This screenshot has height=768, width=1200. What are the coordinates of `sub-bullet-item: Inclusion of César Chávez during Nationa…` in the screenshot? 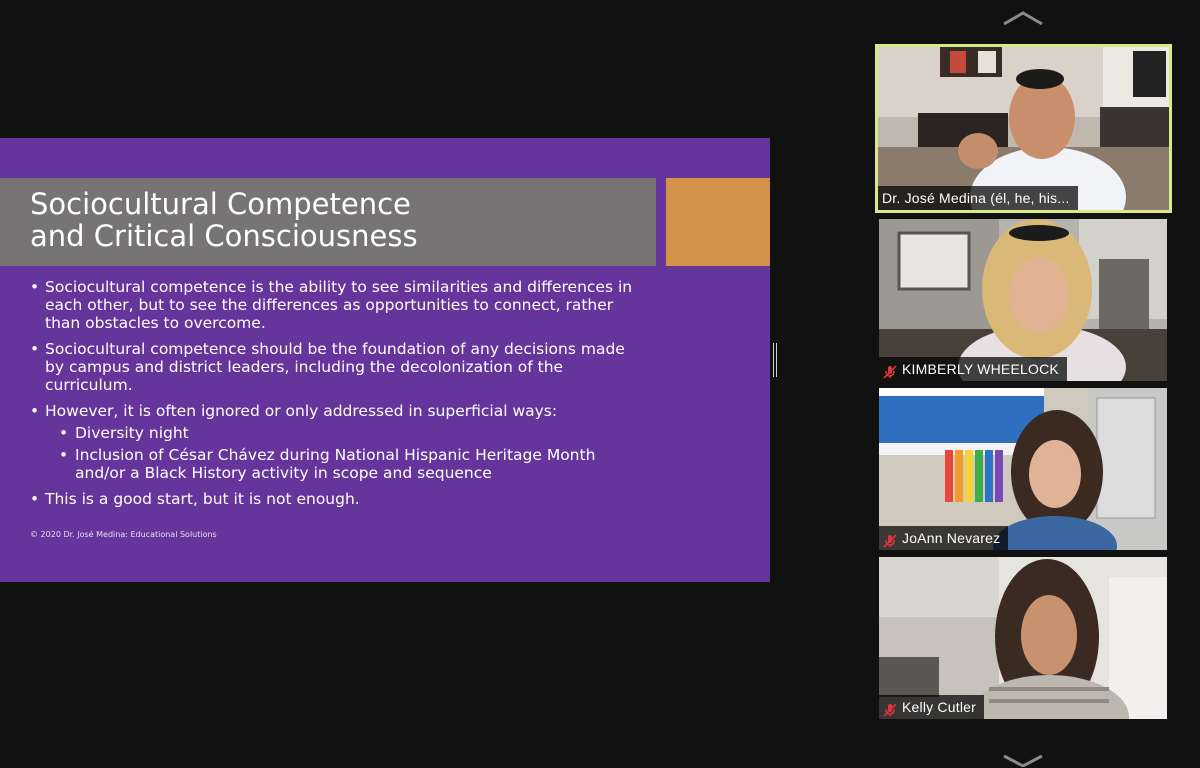 It's located at (341, 464).